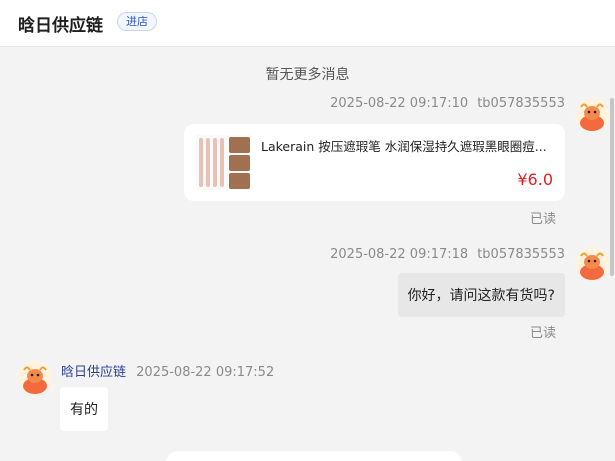  What do you see at coordinates (307, 23) in the screenshot?
I see `chat-header: 晗日供应链 进店` at bounding box center [307, 23].